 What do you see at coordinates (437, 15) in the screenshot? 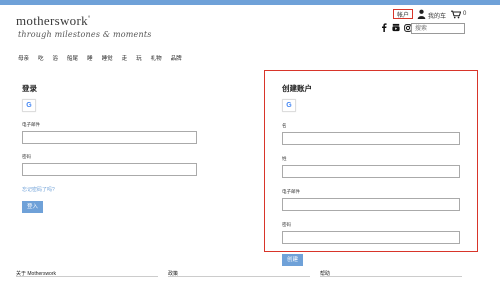
I see `cart-link: 我的车` at bounding box center [437, 15].